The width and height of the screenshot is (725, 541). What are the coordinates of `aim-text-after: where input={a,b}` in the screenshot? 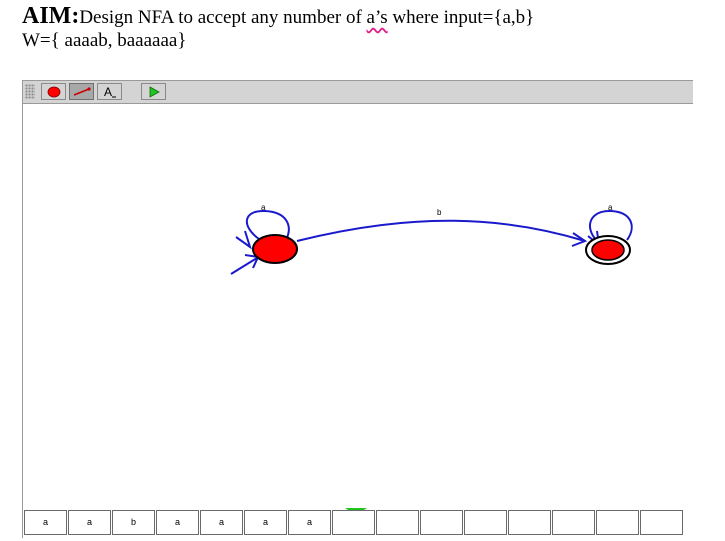 It's located at (461, 17).